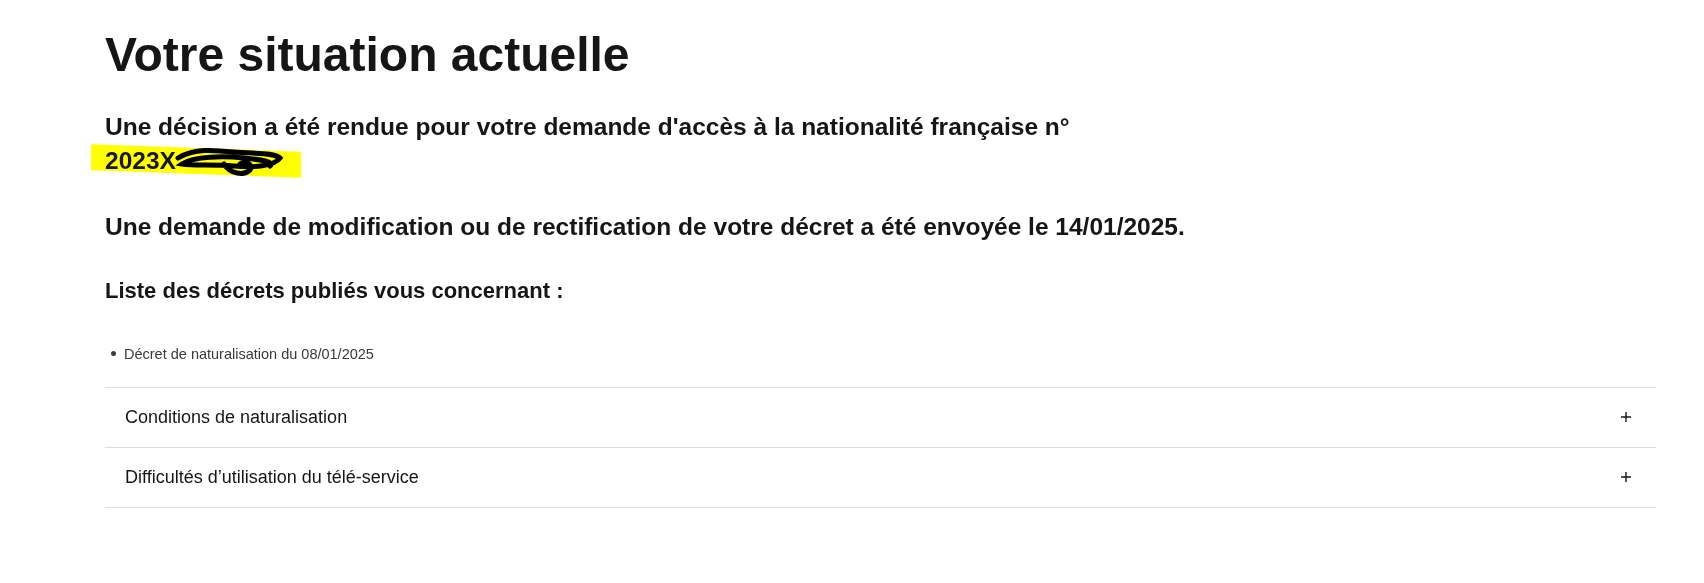  Describe the element at coordinates (140, 160) in the screenshot. I see `application-number: 2023X` at that location.